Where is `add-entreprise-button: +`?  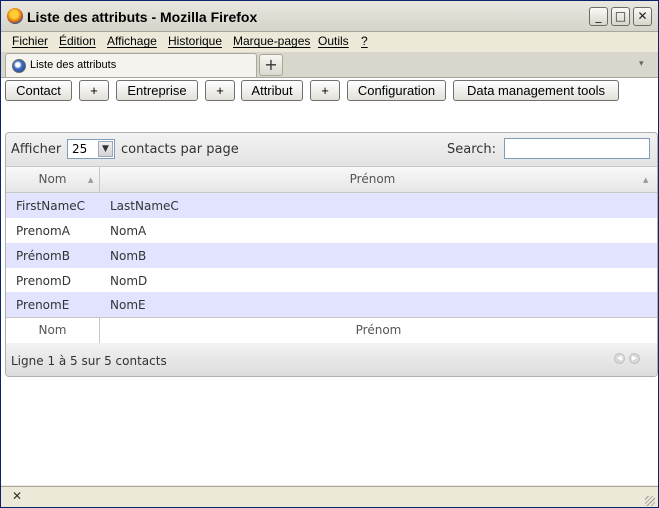 add-entreprise-button: + is located at coordinates (220, 90).